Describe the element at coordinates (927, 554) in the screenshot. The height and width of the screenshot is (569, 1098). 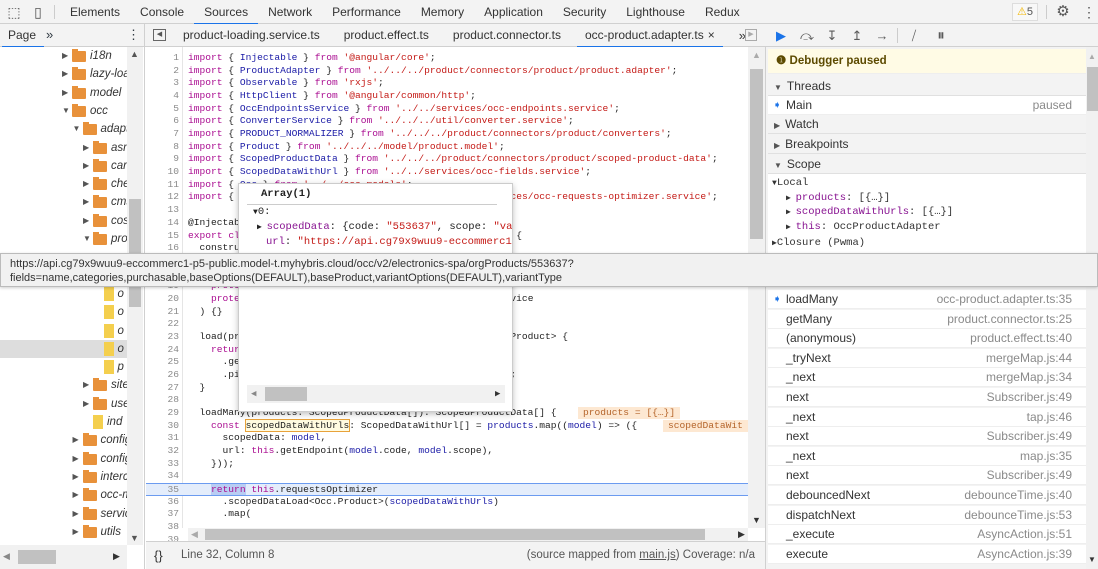
I see `call-frame: execute AsyncAction.js:39` at that location.